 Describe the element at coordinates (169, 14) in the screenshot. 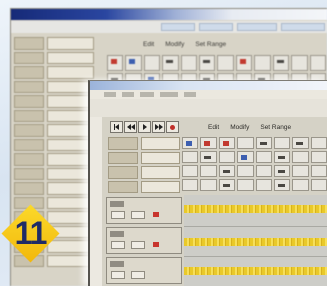

I see `back-window-title-bar` at that location.